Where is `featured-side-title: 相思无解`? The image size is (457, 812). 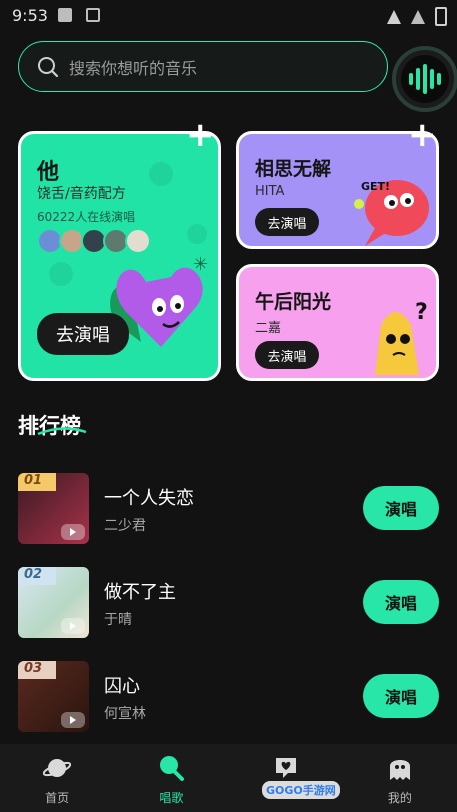 featured-side-title: 相思无解 is located at coordinates (293, 169).